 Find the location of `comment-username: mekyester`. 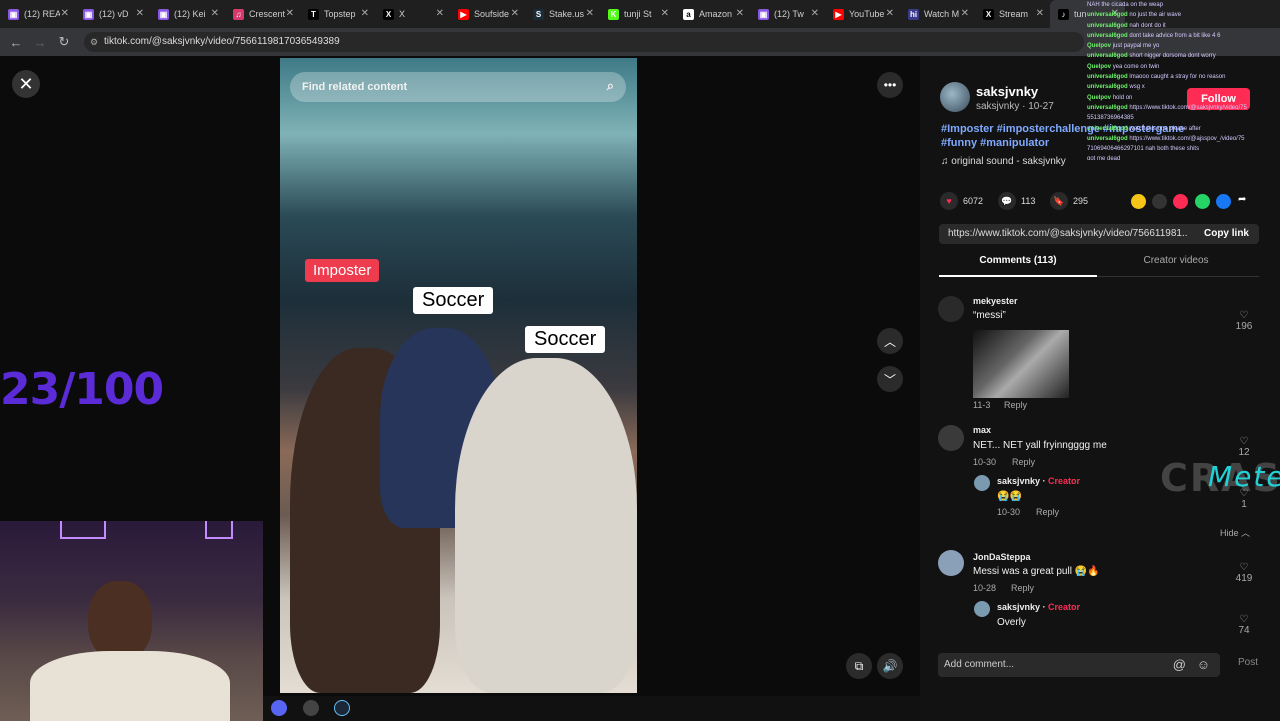

comment-username: mekyester is located at coordinates (995, 301).